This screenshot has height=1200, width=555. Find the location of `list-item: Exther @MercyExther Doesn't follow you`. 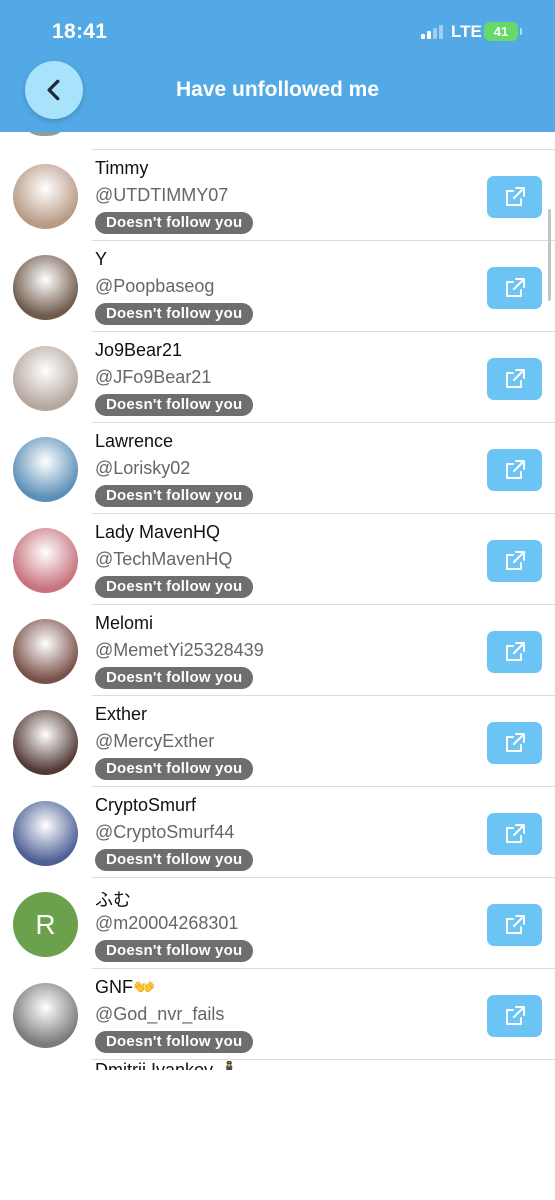

list-item: Exther @MercyExther Doesn't follow you is located at coordinates (277, 741).